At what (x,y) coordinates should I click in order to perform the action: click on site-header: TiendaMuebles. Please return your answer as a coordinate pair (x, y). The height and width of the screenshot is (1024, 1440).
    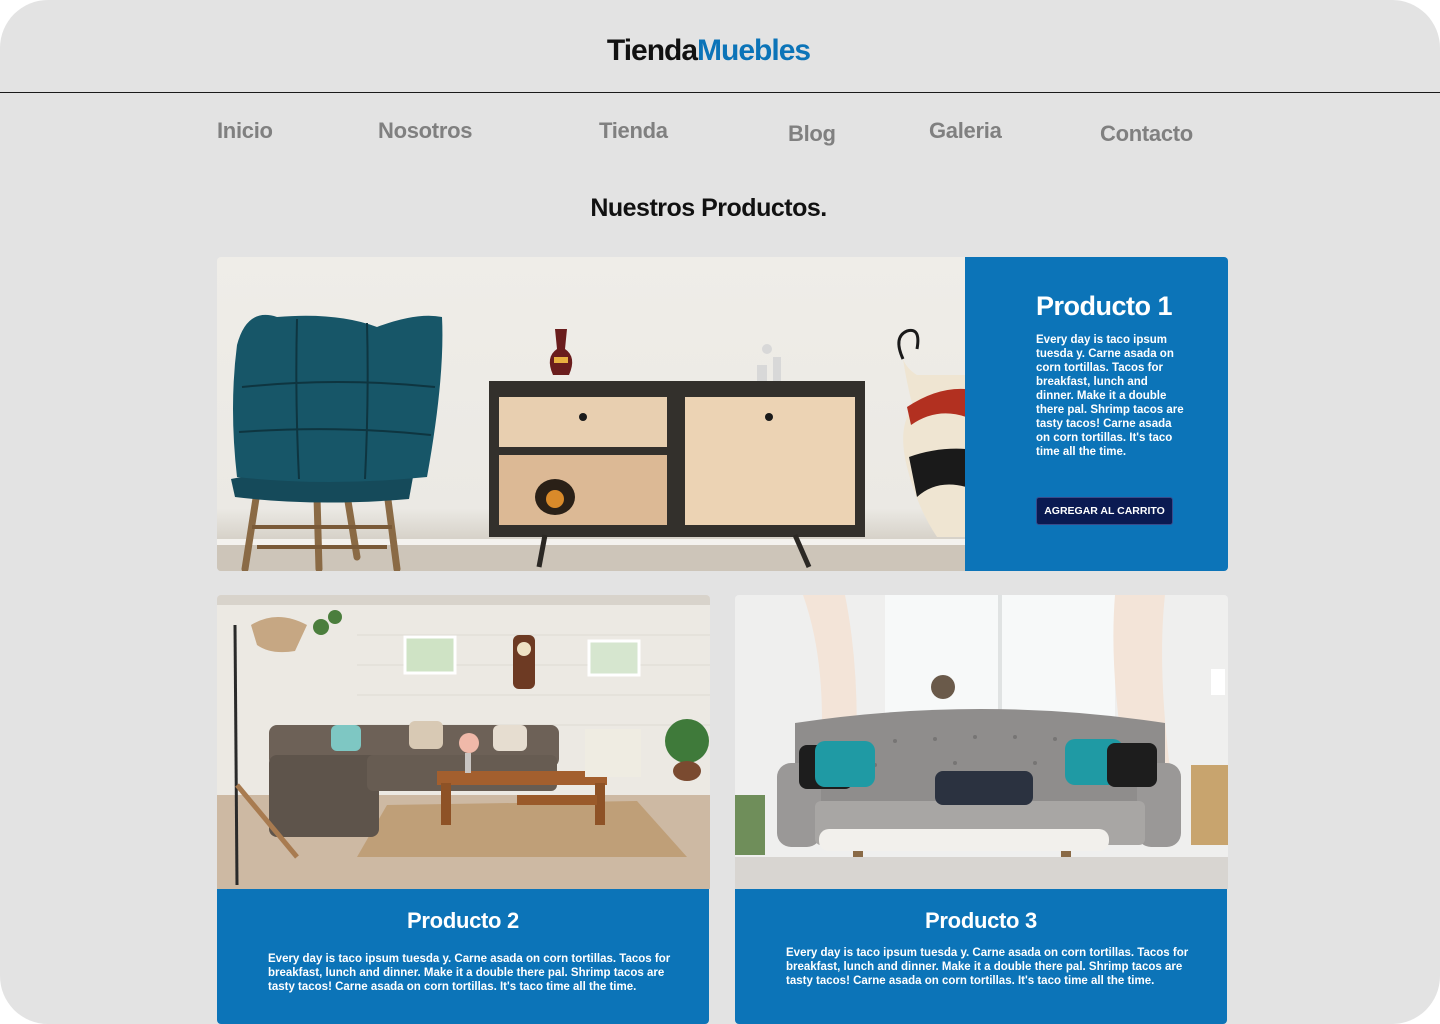
    Looking at the image, I should click on (720, 46).